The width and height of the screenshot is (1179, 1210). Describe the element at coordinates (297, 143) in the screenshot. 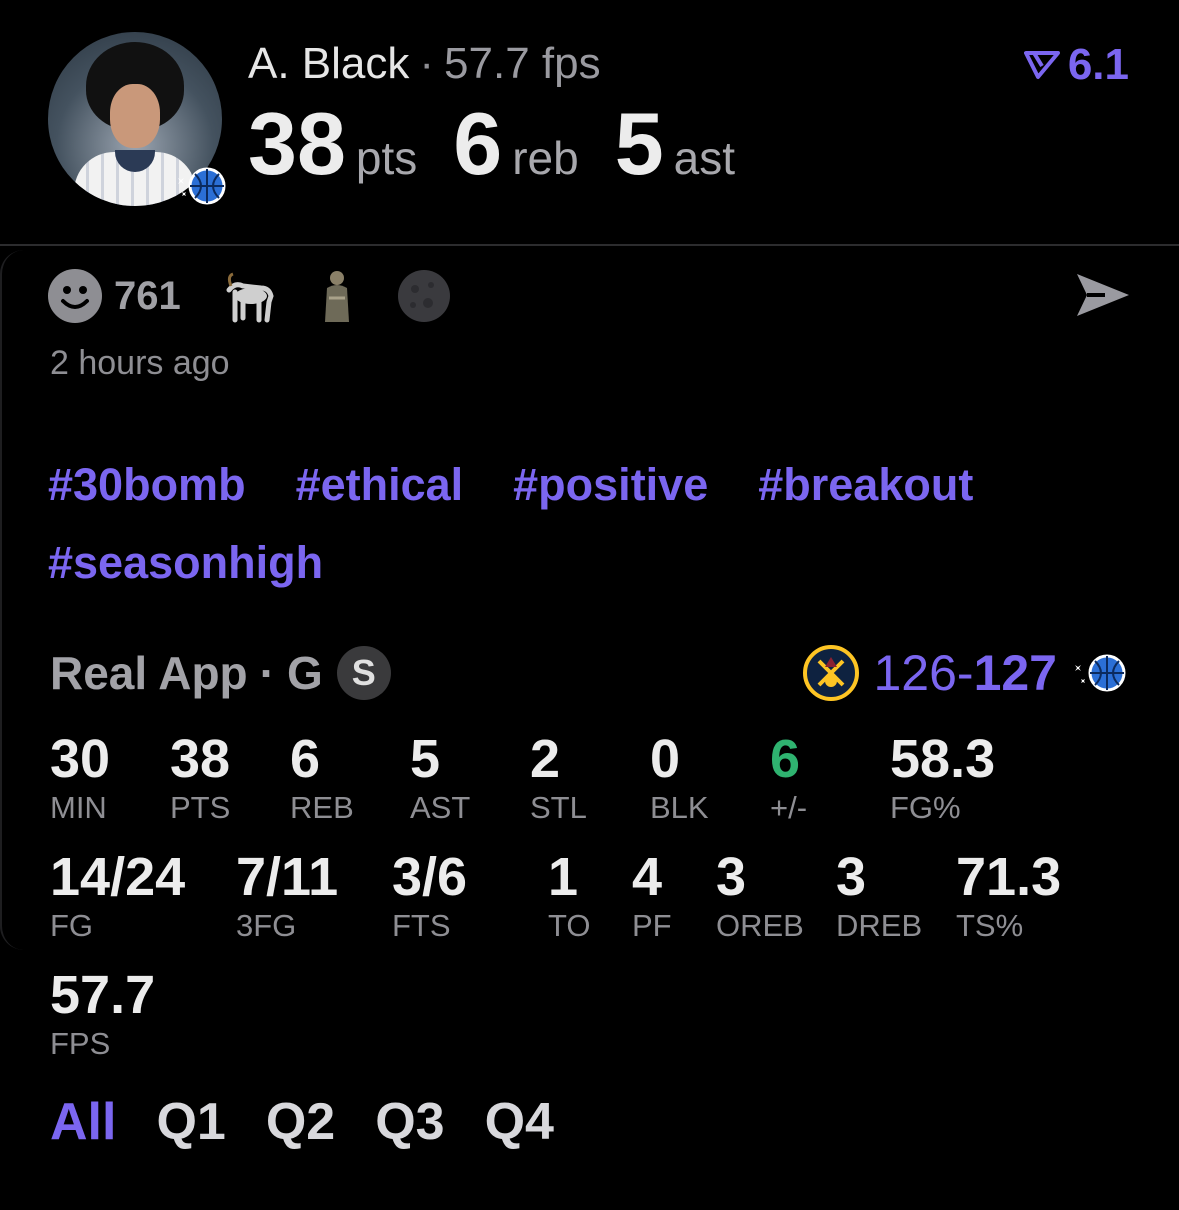

I see `headline-pts: 38` at that location.